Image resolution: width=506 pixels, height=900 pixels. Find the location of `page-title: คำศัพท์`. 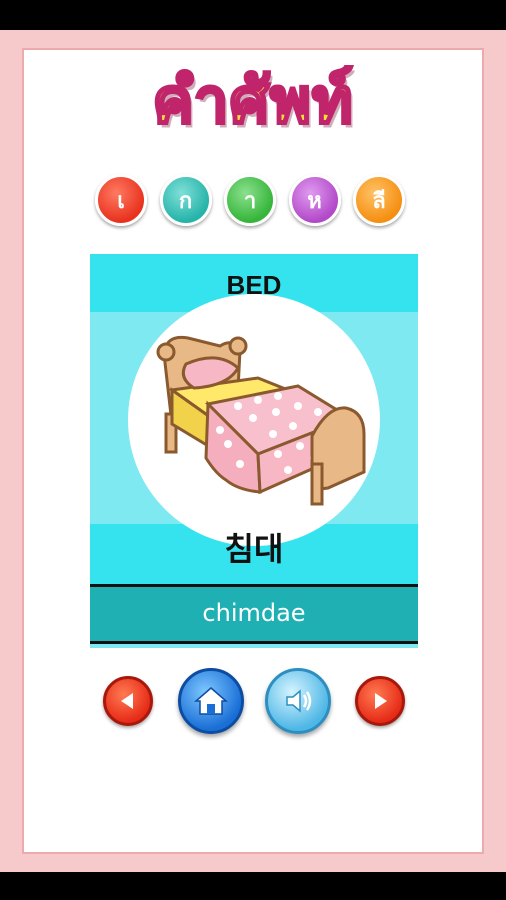

page-title: คำศัพท์ is located at coordinates (252, 101).